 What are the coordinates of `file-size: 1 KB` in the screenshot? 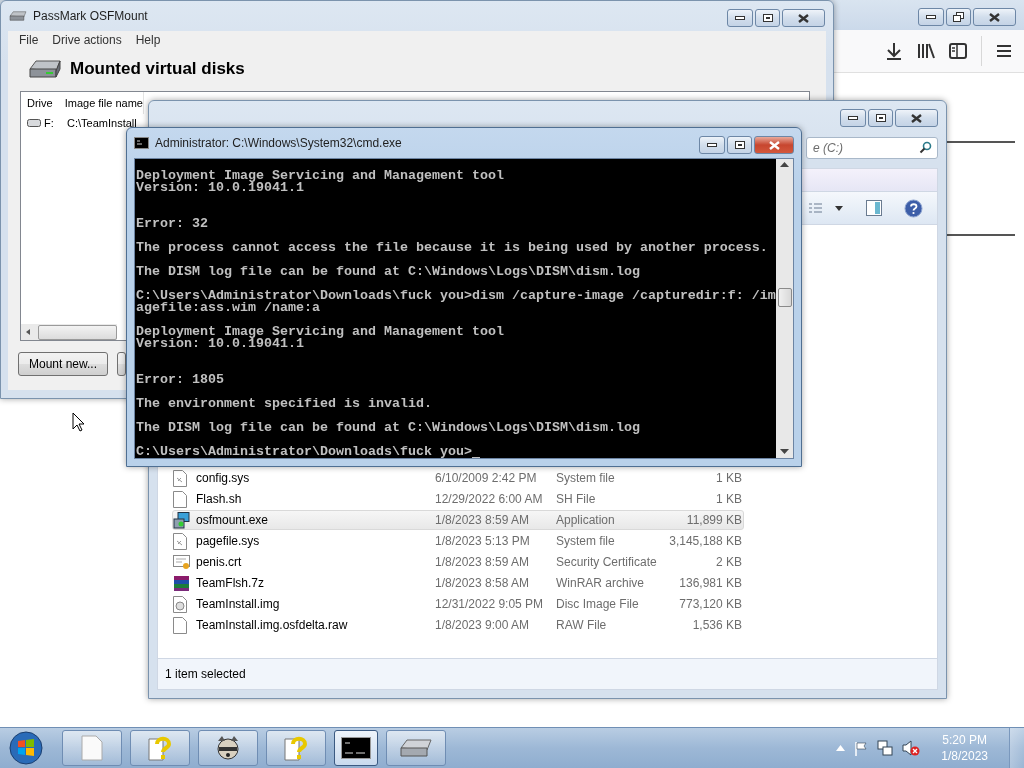 It's located at (728, 478).